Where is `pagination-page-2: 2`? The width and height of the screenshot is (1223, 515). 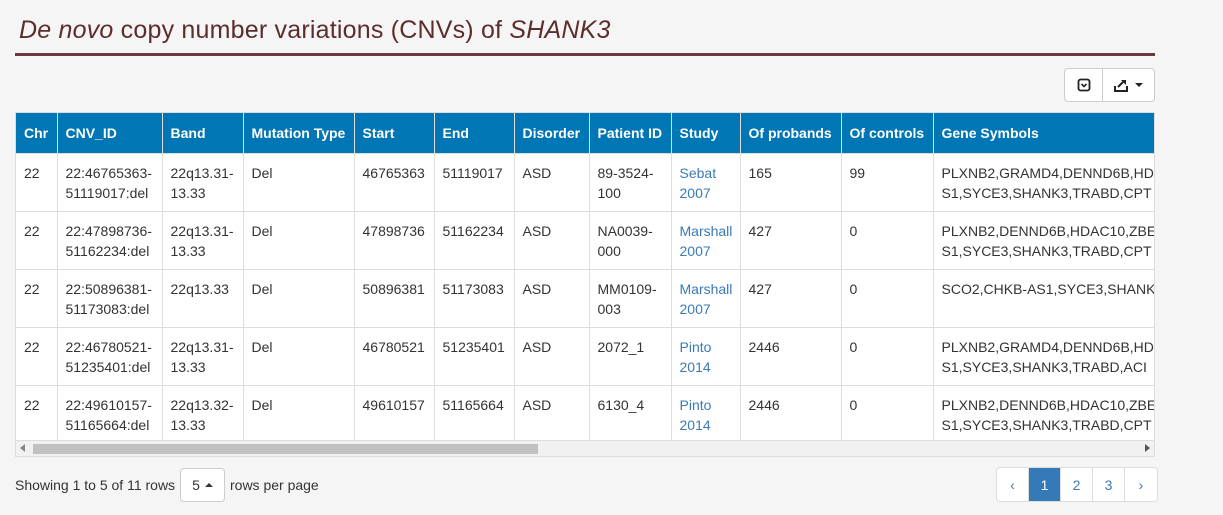
pagination-page-2: 2 is located at coordinates (1077, 484).